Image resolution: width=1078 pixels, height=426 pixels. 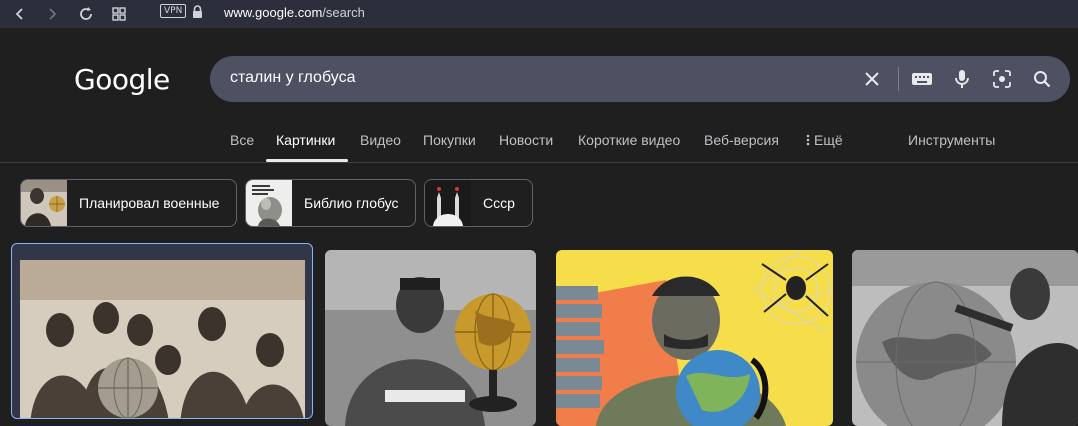 I want to click on tab-short-videos: Короткие видео, so click(x=629, y=140).